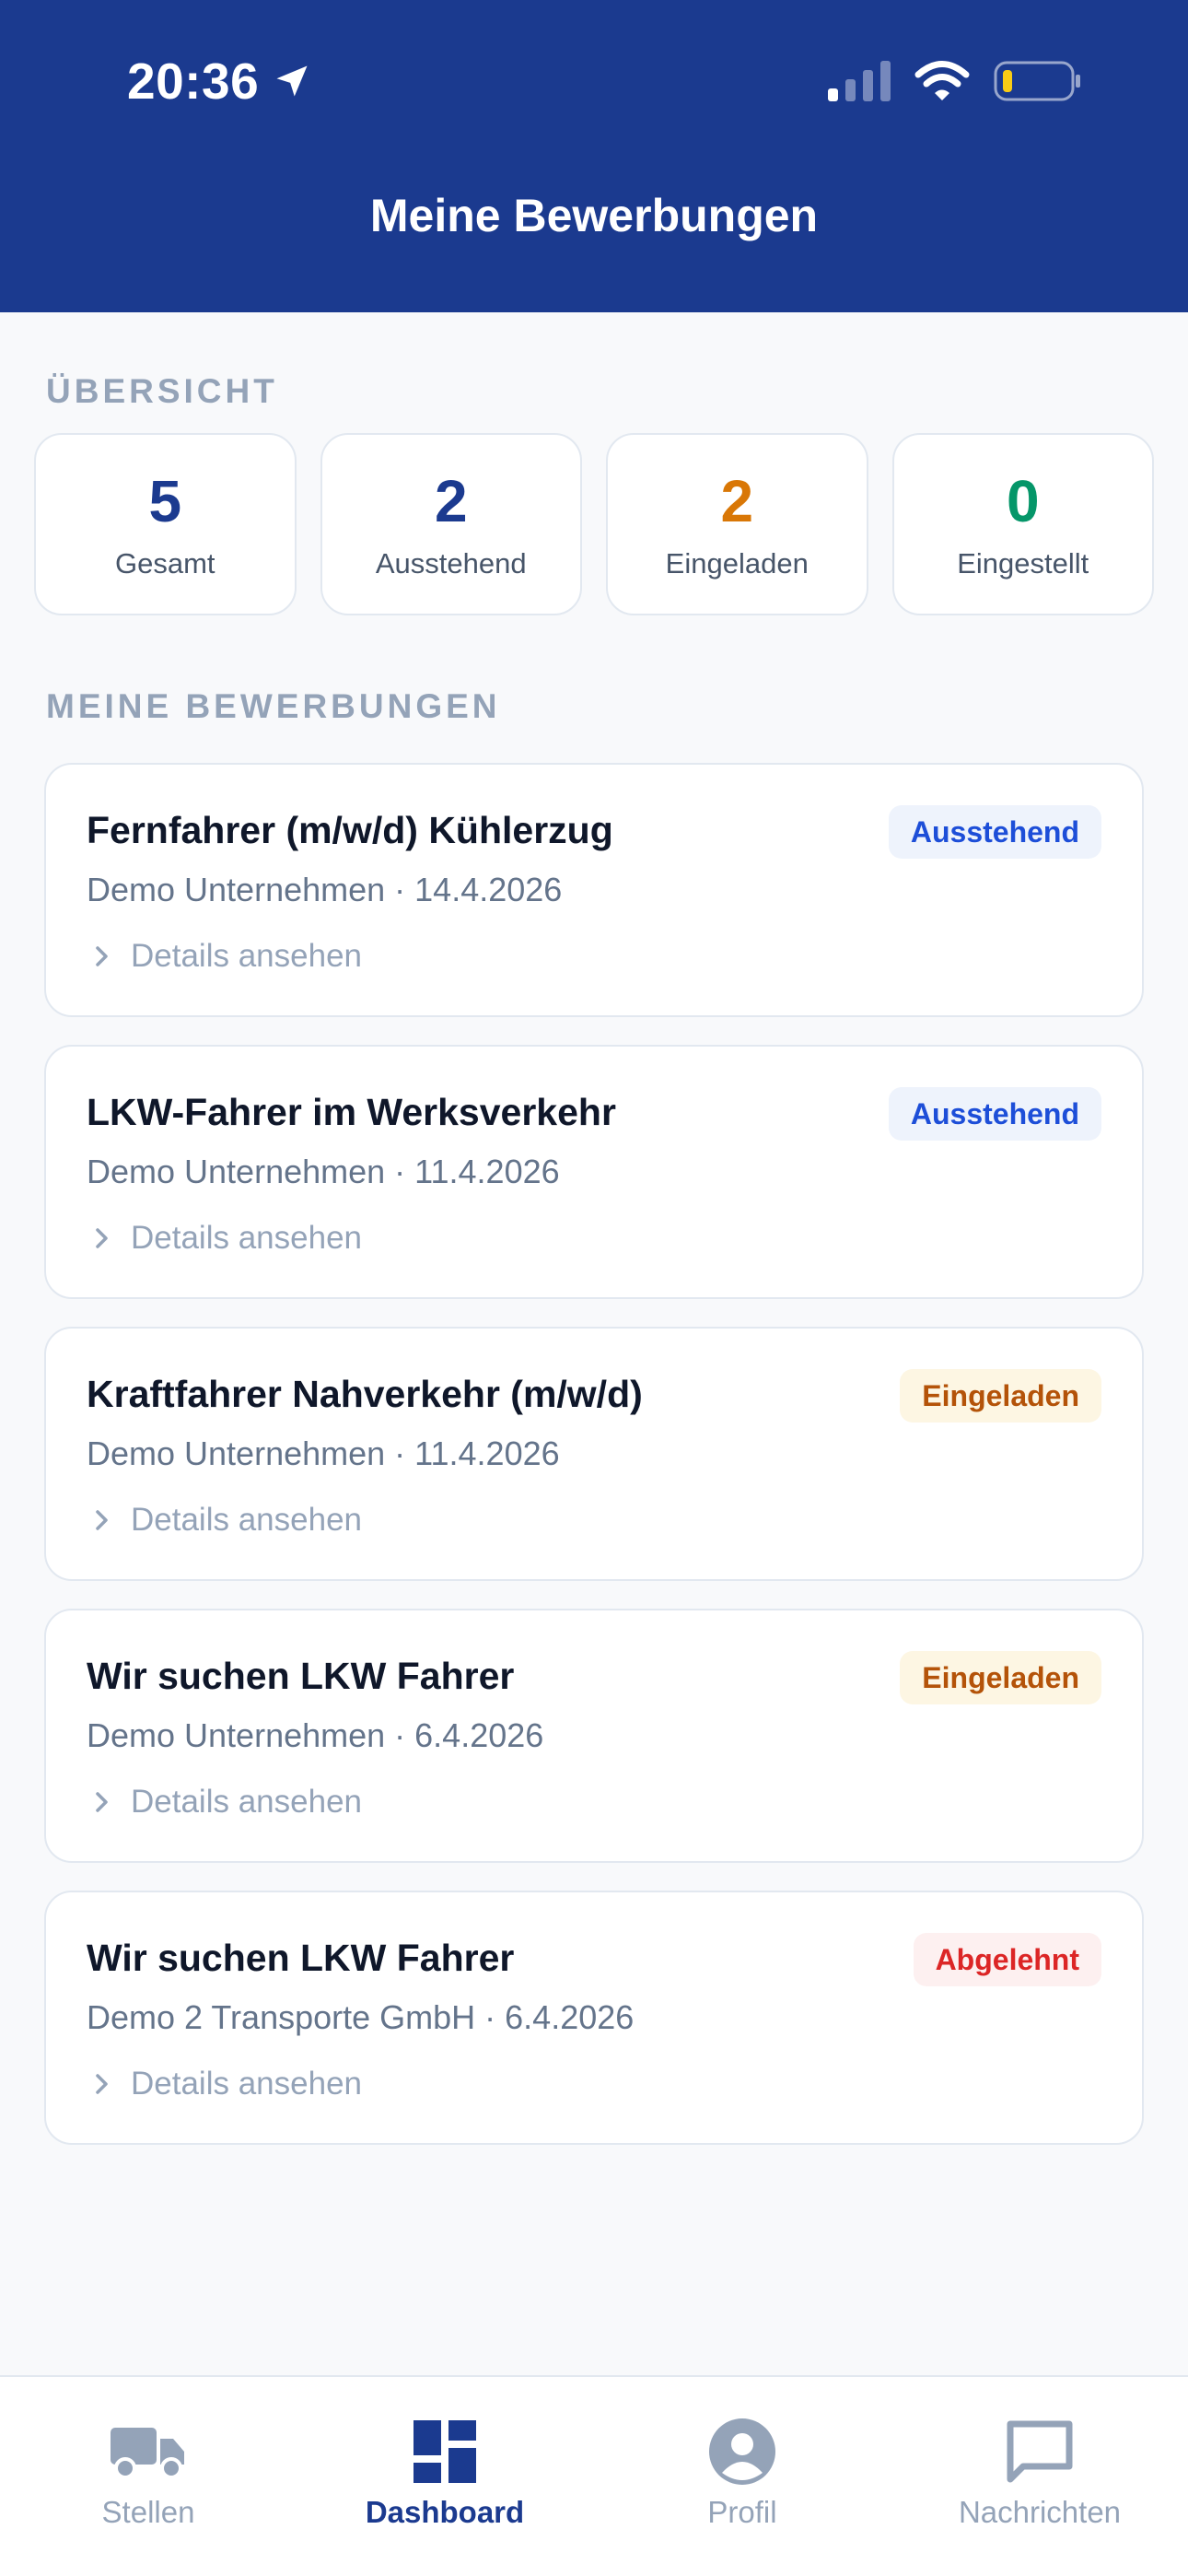  I want to click on application-subtitle: Demo 2 Transporte GmbH · 6.4.2026, so click(361, 2017).